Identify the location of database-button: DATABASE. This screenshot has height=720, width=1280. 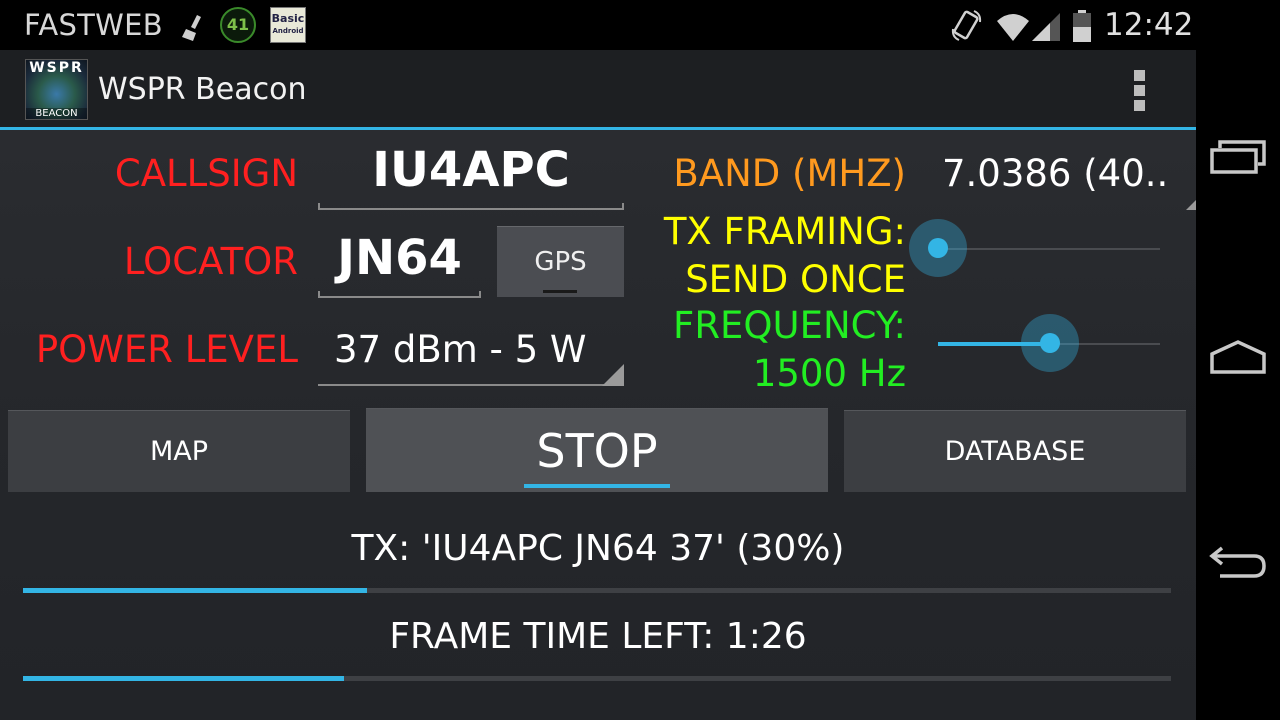
(1015, 451).